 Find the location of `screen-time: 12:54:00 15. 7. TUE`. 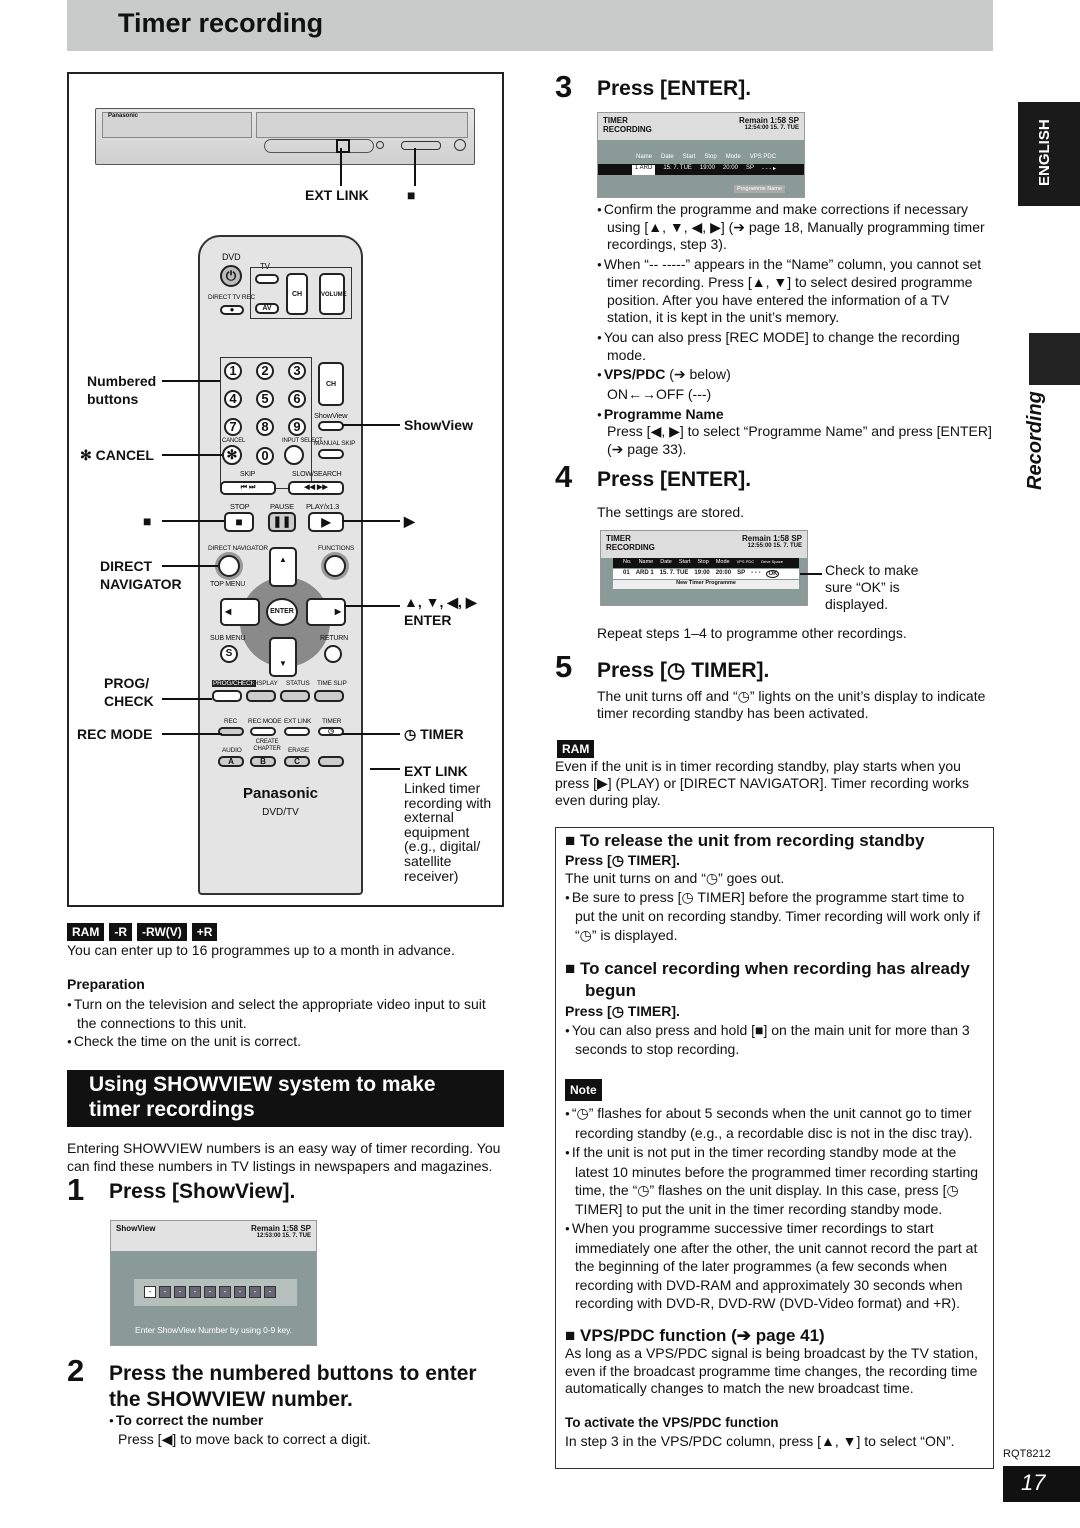

screen-time: 12:54:00 15. 7. TUE is located at coordinates (771, 128).